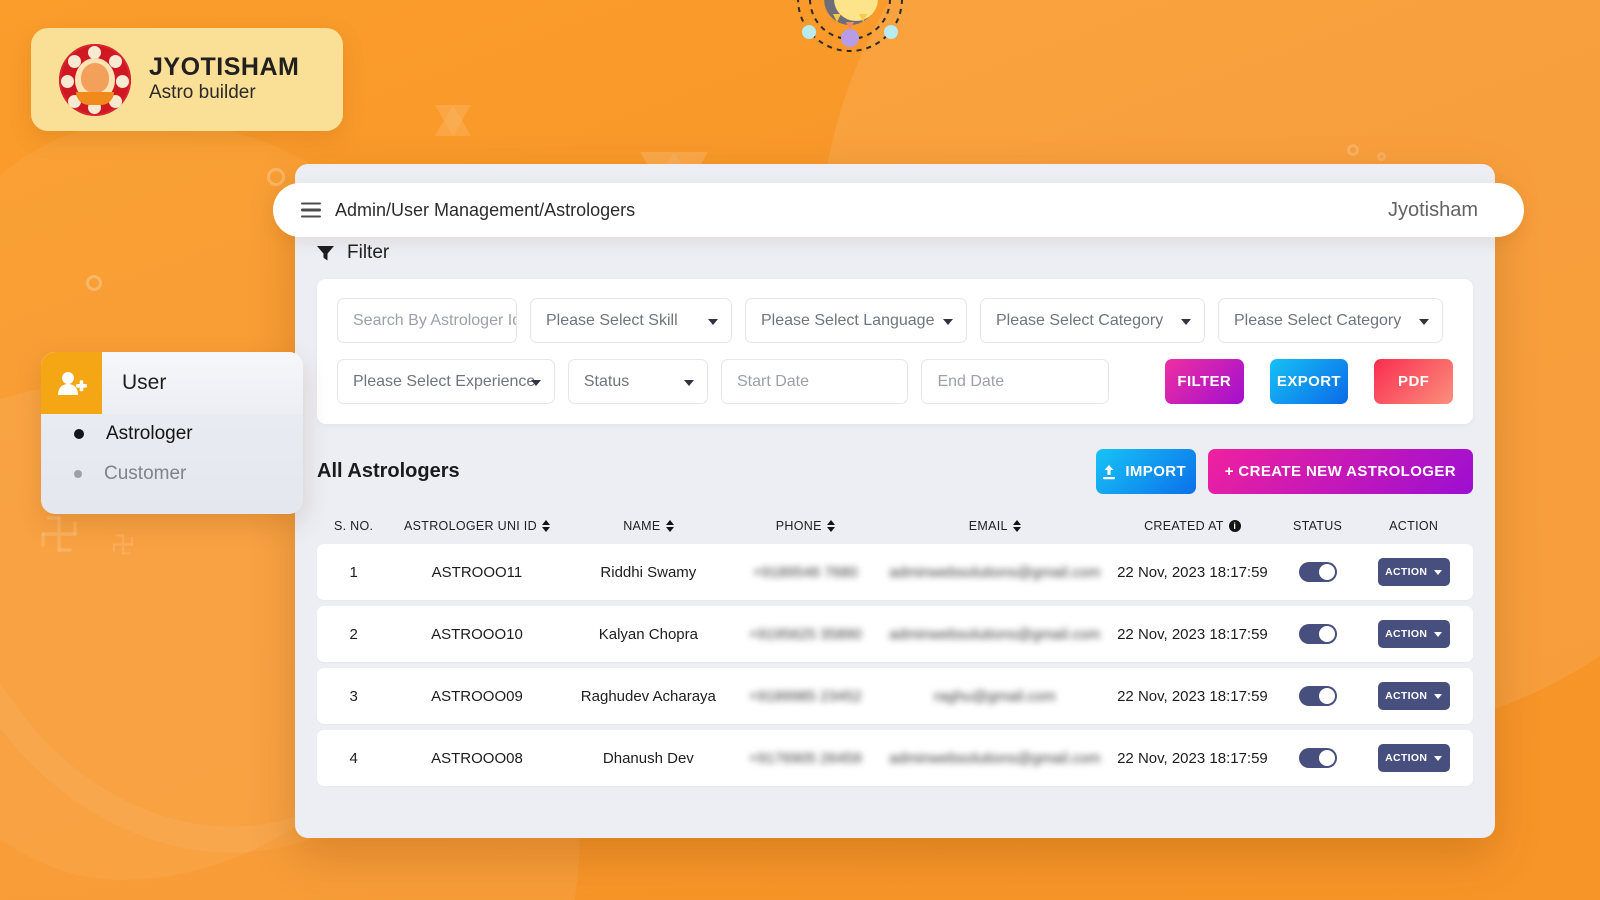 This screenshot has width=1600, height=900. I want to click on column-label: ACTION, so click(1414, 526).